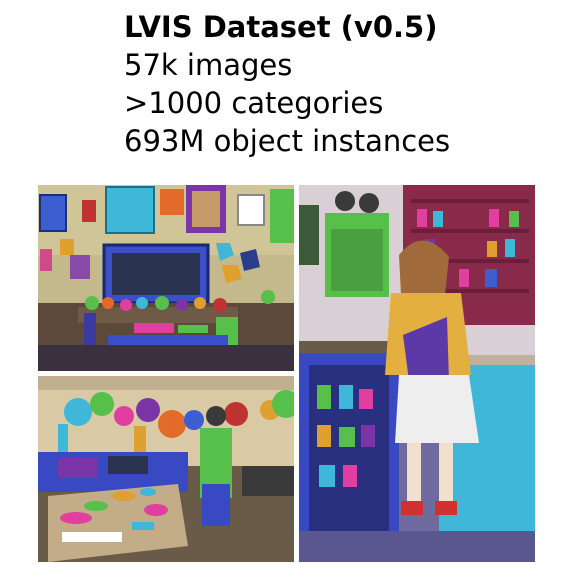  I want to click on stat-images: 57k images, so click(208, 65).